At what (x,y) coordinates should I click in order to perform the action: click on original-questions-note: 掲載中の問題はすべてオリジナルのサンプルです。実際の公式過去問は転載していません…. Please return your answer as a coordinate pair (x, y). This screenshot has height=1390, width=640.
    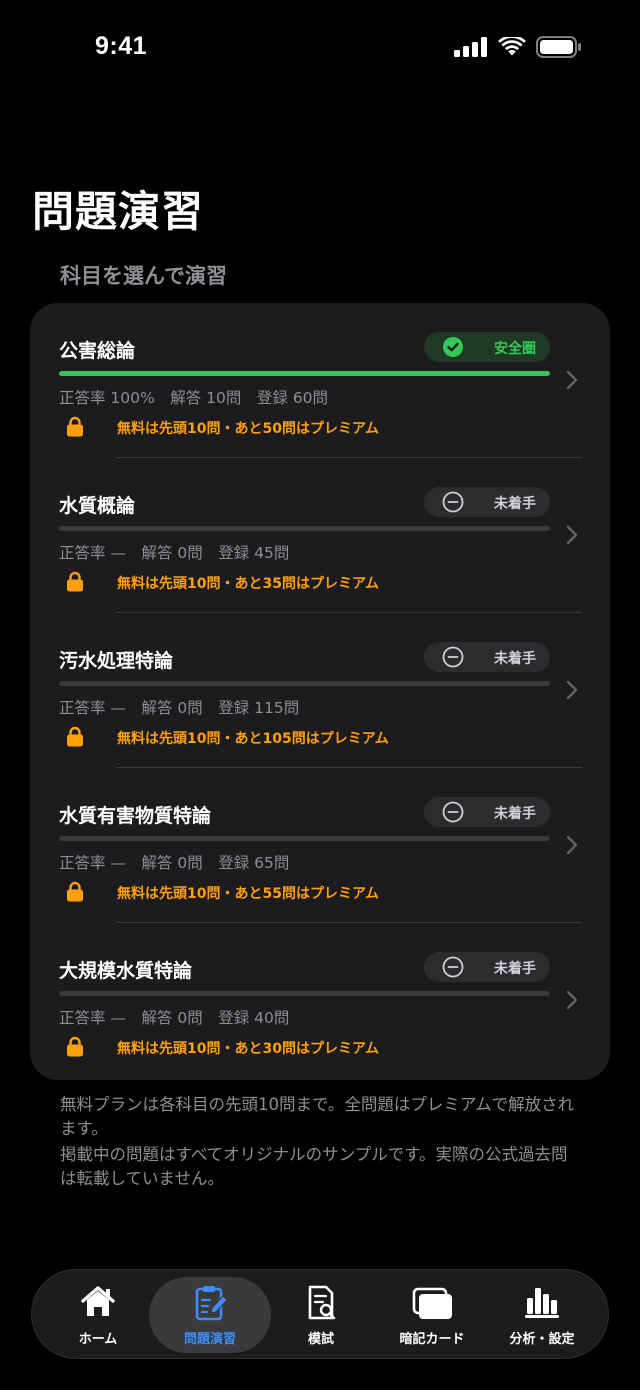
    Looking at the image, I should click on (314, 1166).